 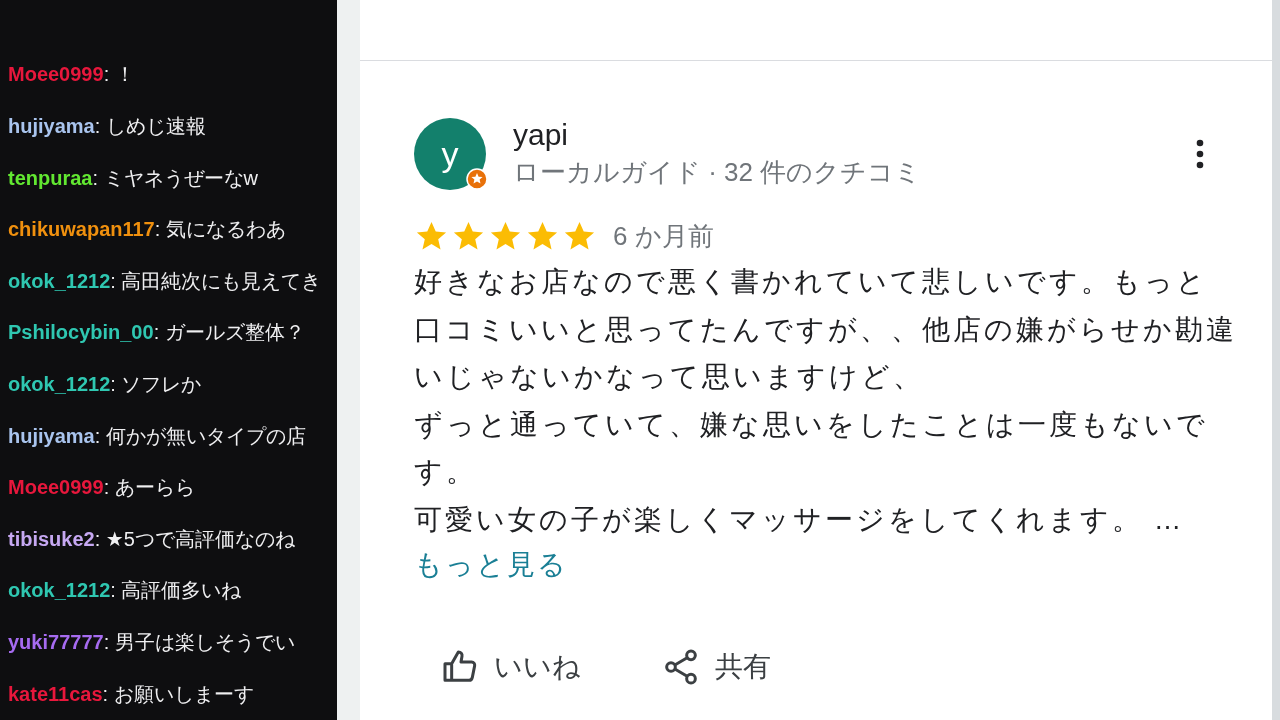 What do you see at coordinates (81, 333) in the screenshot?
I see `chat-username: Pshilocybin_00` at bounding box center [81, 333].